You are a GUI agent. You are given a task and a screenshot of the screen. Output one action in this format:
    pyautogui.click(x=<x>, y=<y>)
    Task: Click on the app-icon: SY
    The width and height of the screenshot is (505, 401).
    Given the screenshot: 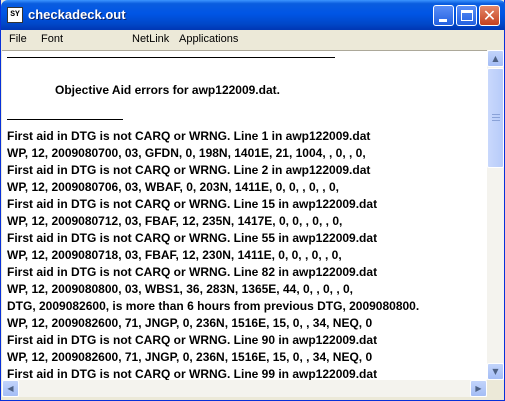 What is the action you would take?
    pyautogui.click(x=15, y=15)
    